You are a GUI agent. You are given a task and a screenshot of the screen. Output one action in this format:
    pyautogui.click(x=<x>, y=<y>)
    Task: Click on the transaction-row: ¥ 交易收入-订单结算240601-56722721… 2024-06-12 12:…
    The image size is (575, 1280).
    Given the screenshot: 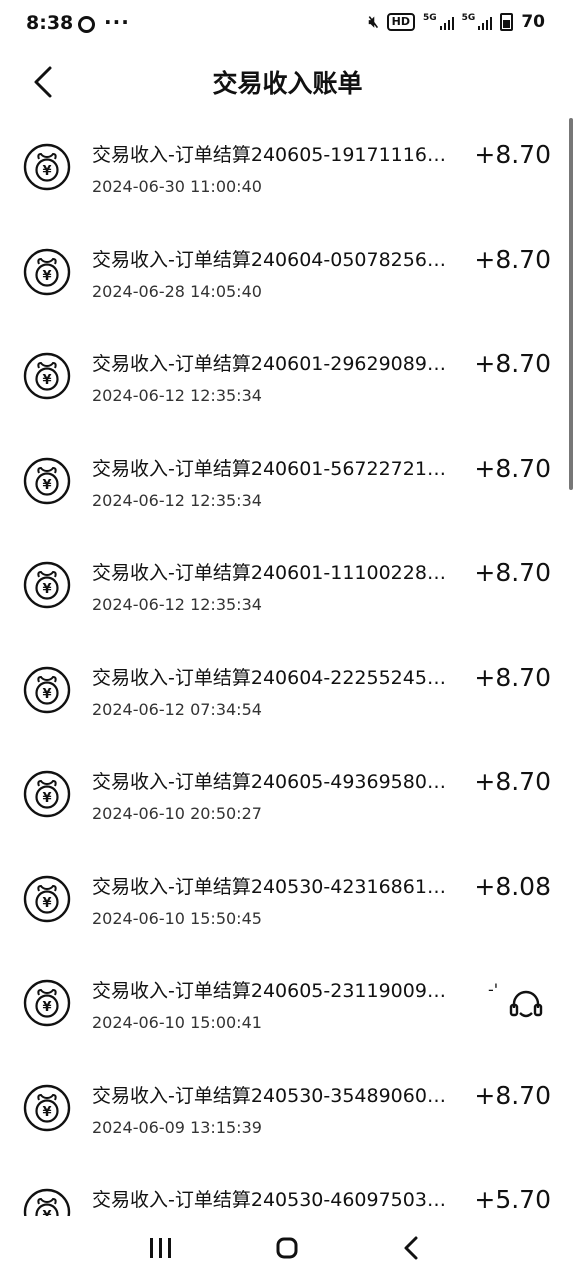 What is the action you would take?
    pyautogui.click(x=287, y=478)
    